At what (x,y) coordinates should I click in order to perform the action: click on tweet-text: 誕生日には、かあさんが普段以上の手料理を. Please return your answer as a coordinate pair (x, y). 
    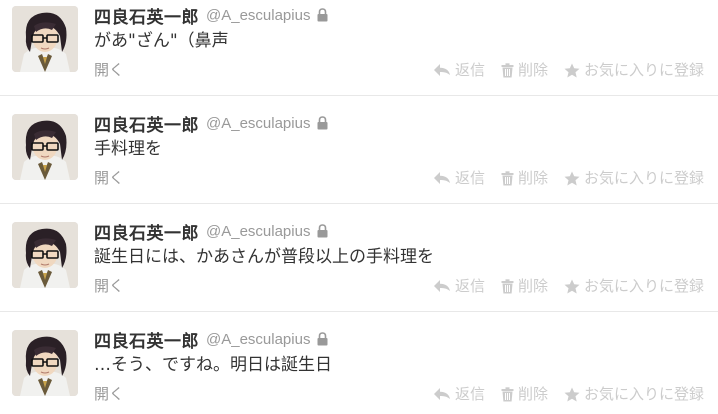
    Looking at the image, I should click on (264, 257).